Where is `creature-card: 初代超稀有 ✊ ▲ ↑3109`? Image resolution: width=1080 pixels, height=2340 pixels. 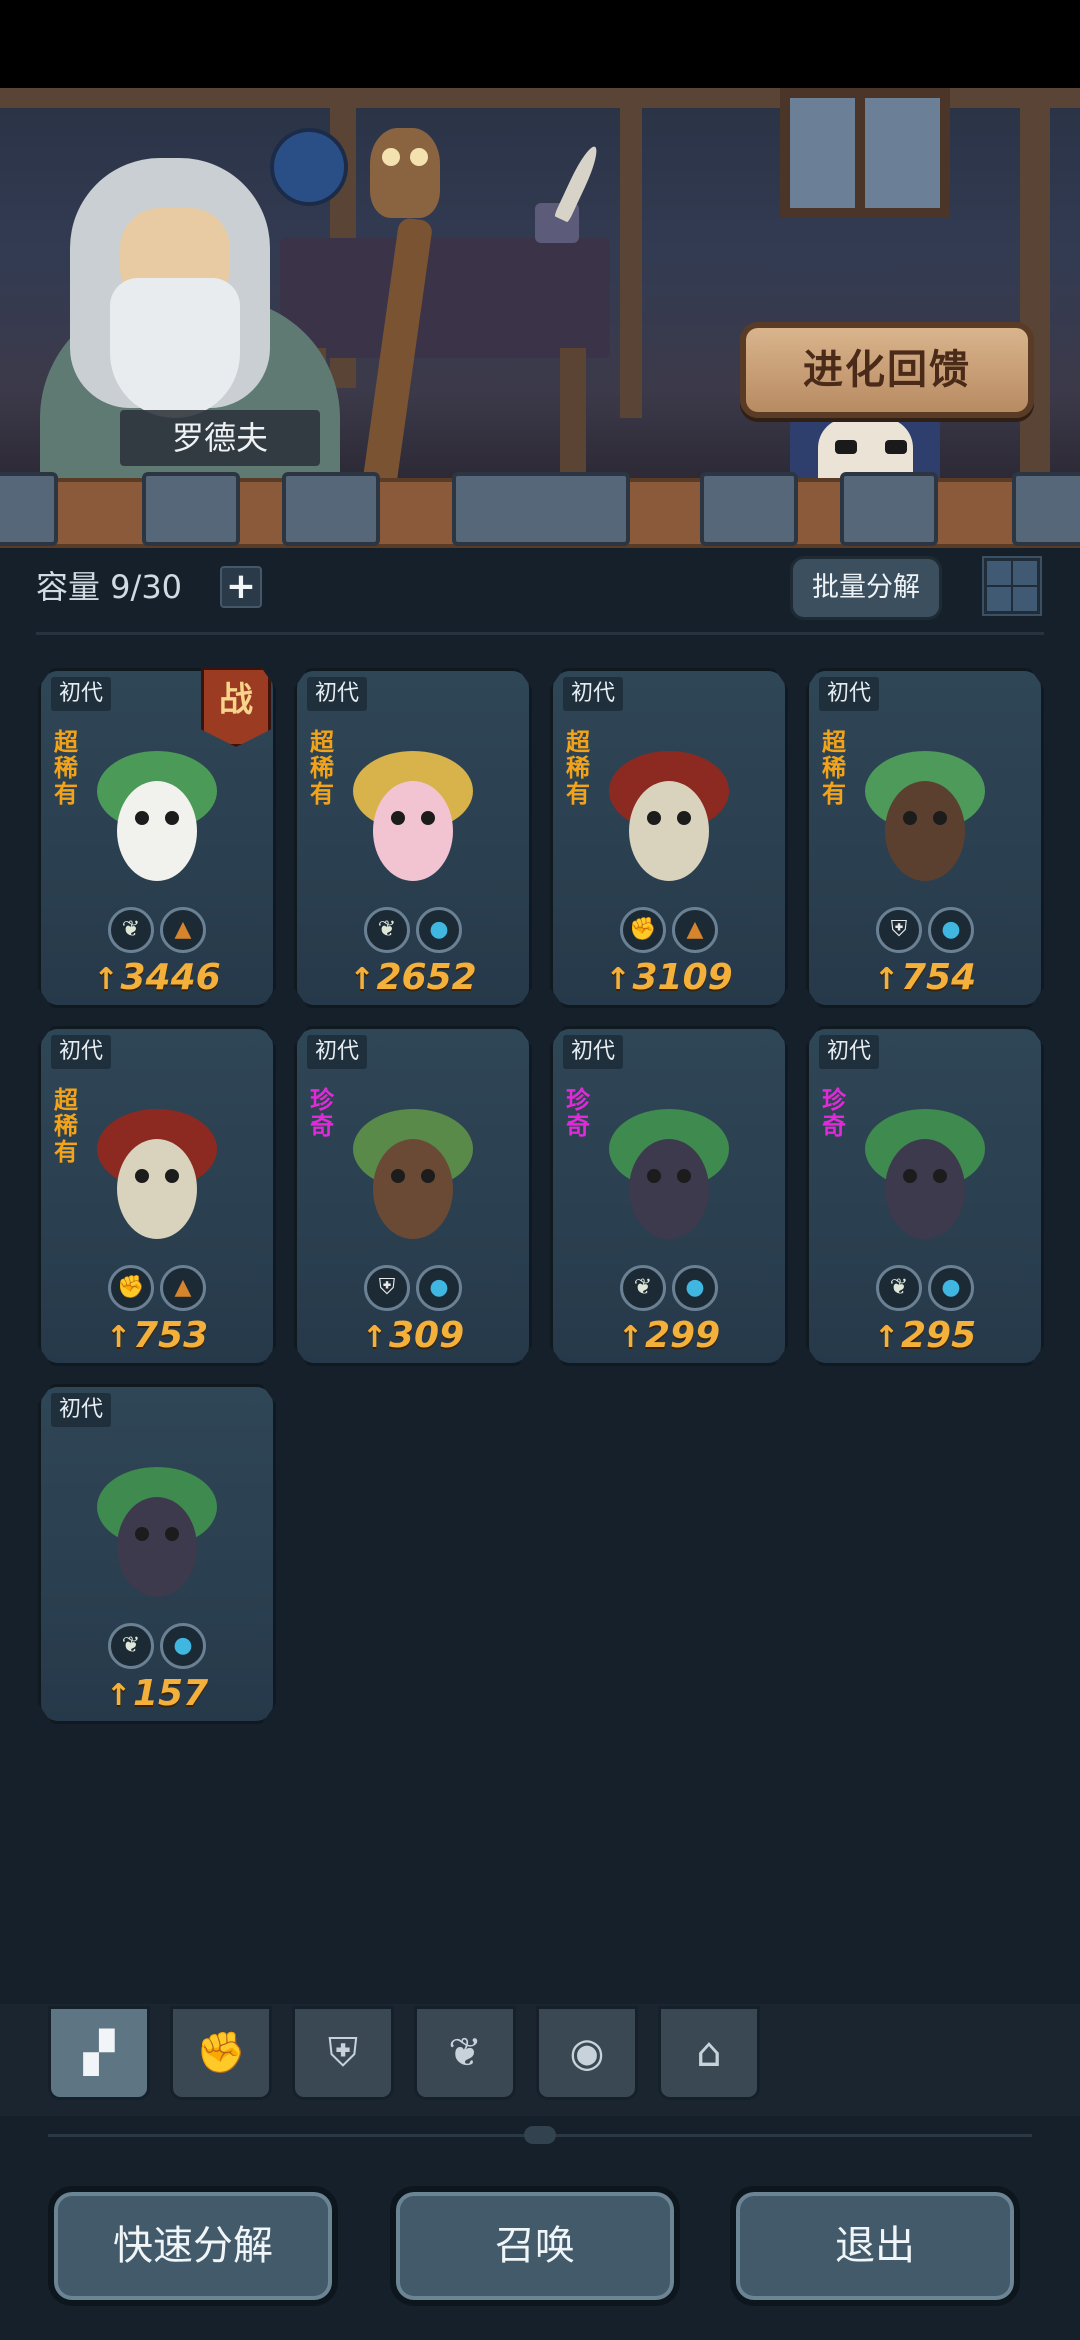
creature-card: 初代超稀有 ✊ ▲ ↑3109 is located at coordinates (669, 838).